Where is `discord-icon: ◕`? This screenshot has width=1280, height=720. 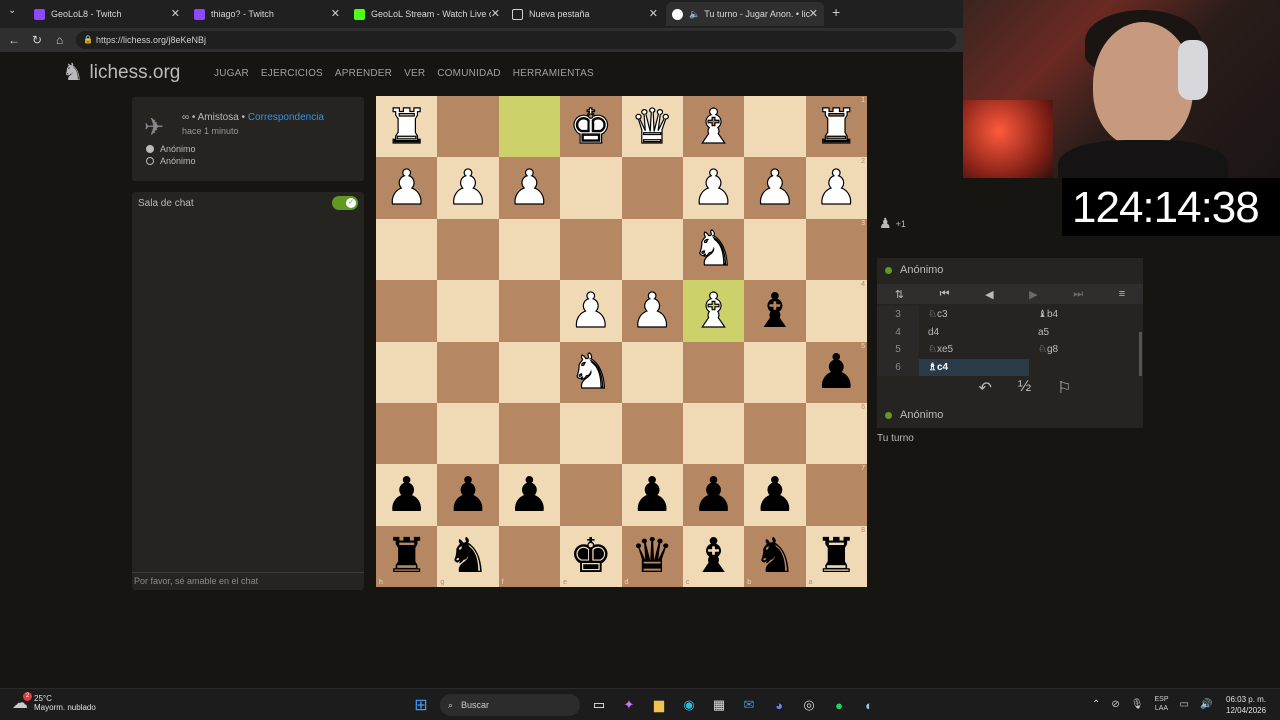
discord-icon: ◕ is located at coordinates (779, 705).